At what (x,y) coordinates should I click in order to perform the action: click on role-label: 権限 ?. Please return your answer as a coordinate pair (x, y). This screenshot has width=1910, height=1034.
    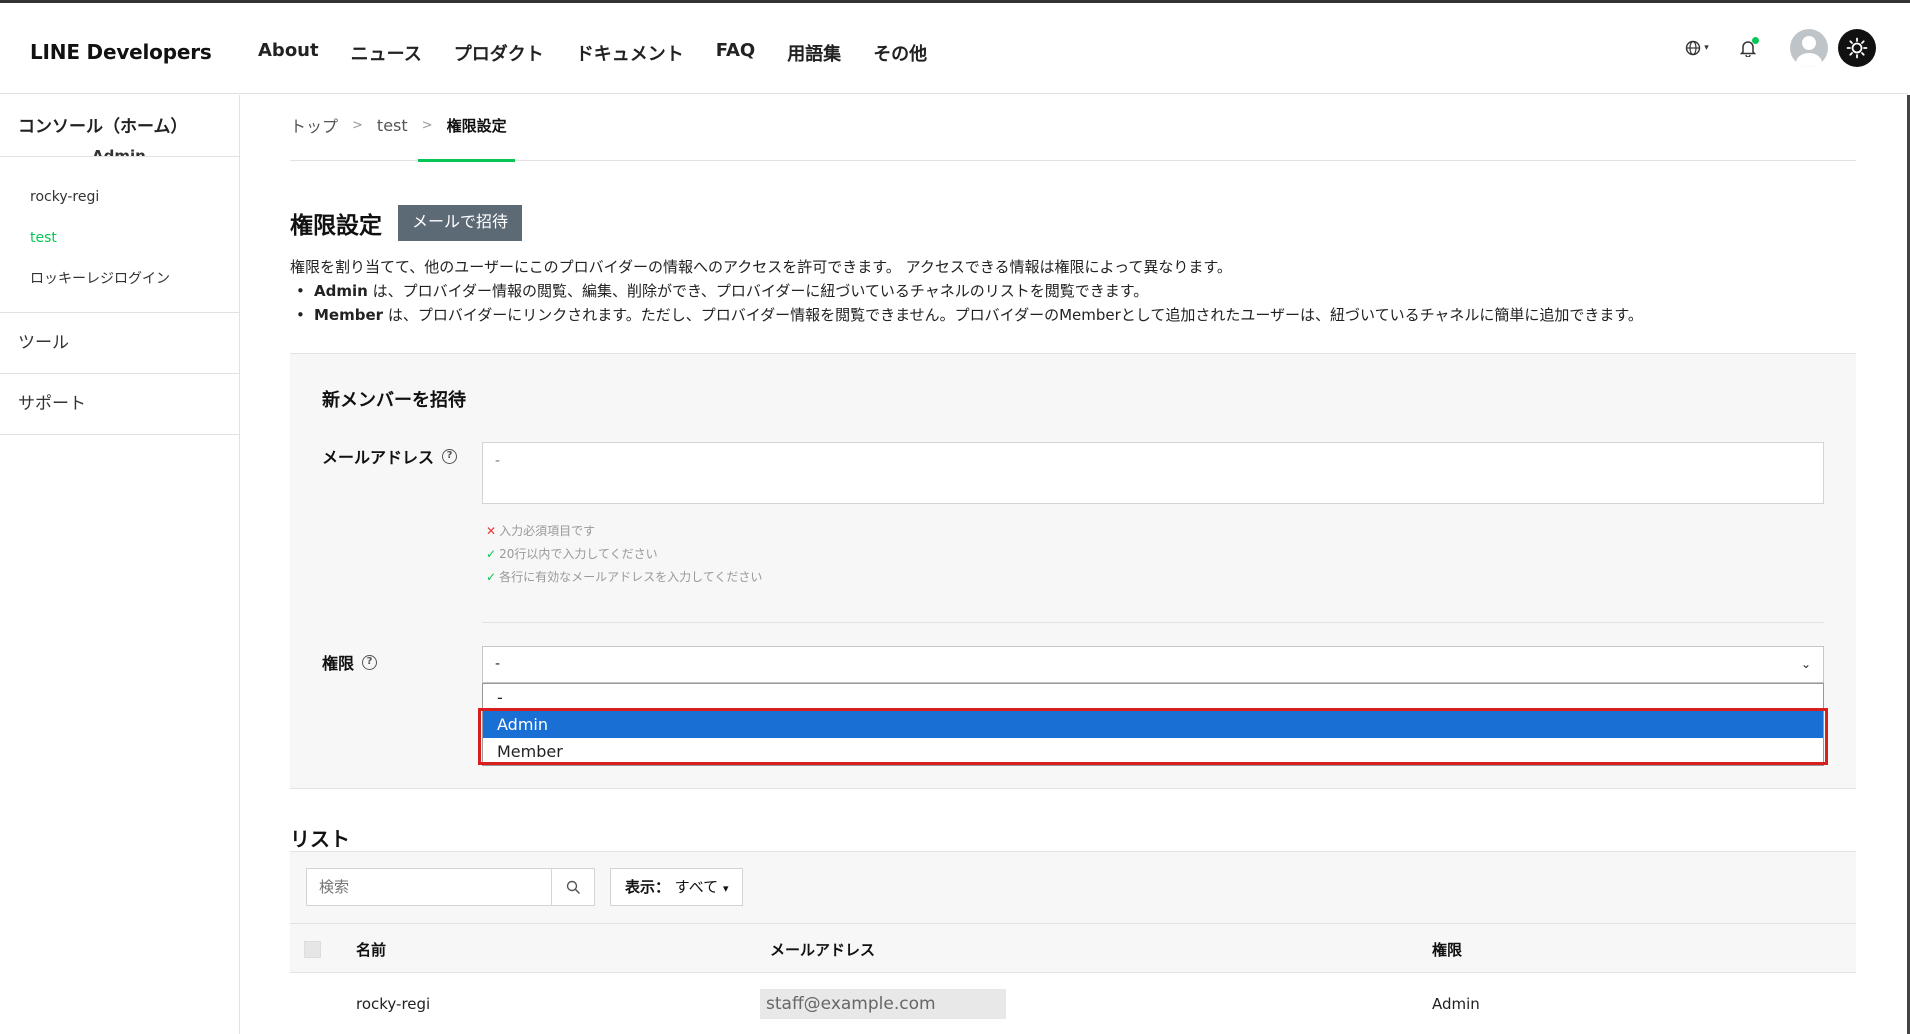
    Looking at the image, I should click on (350, 662).